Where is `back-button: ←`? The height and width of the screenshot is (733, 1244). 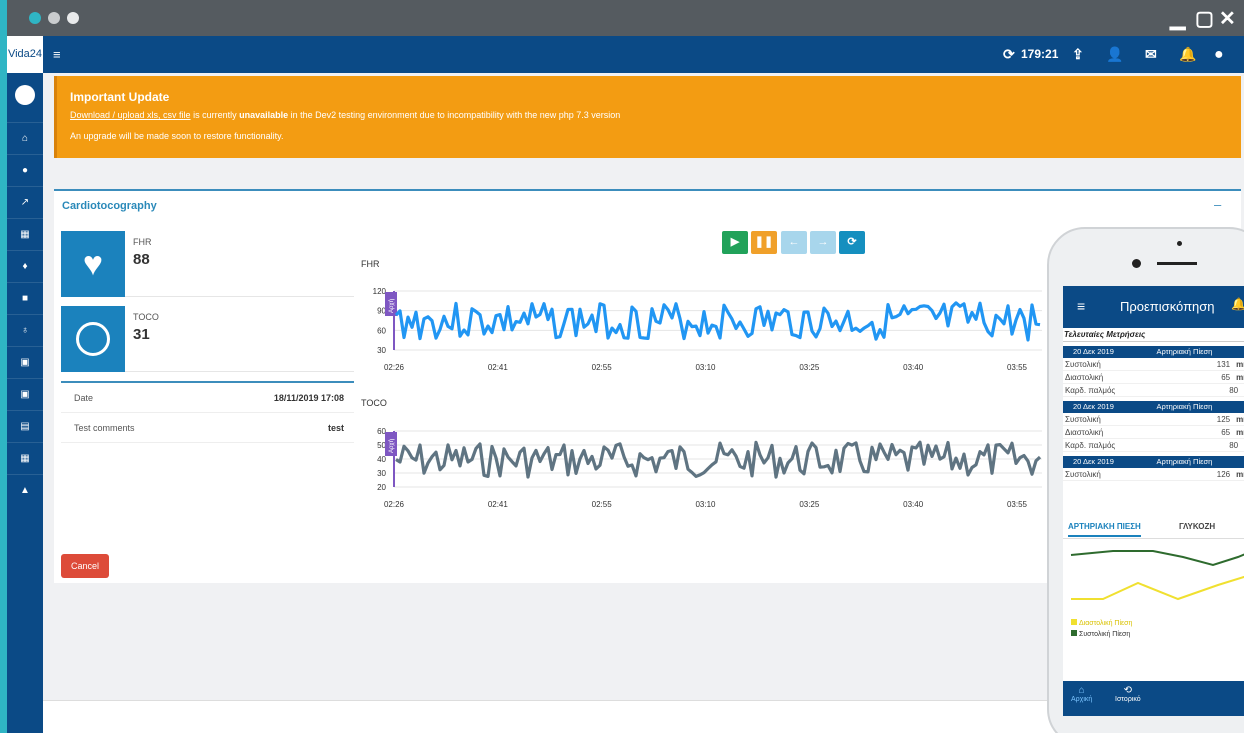 back-button: ← is located at coordinates (794, 242).